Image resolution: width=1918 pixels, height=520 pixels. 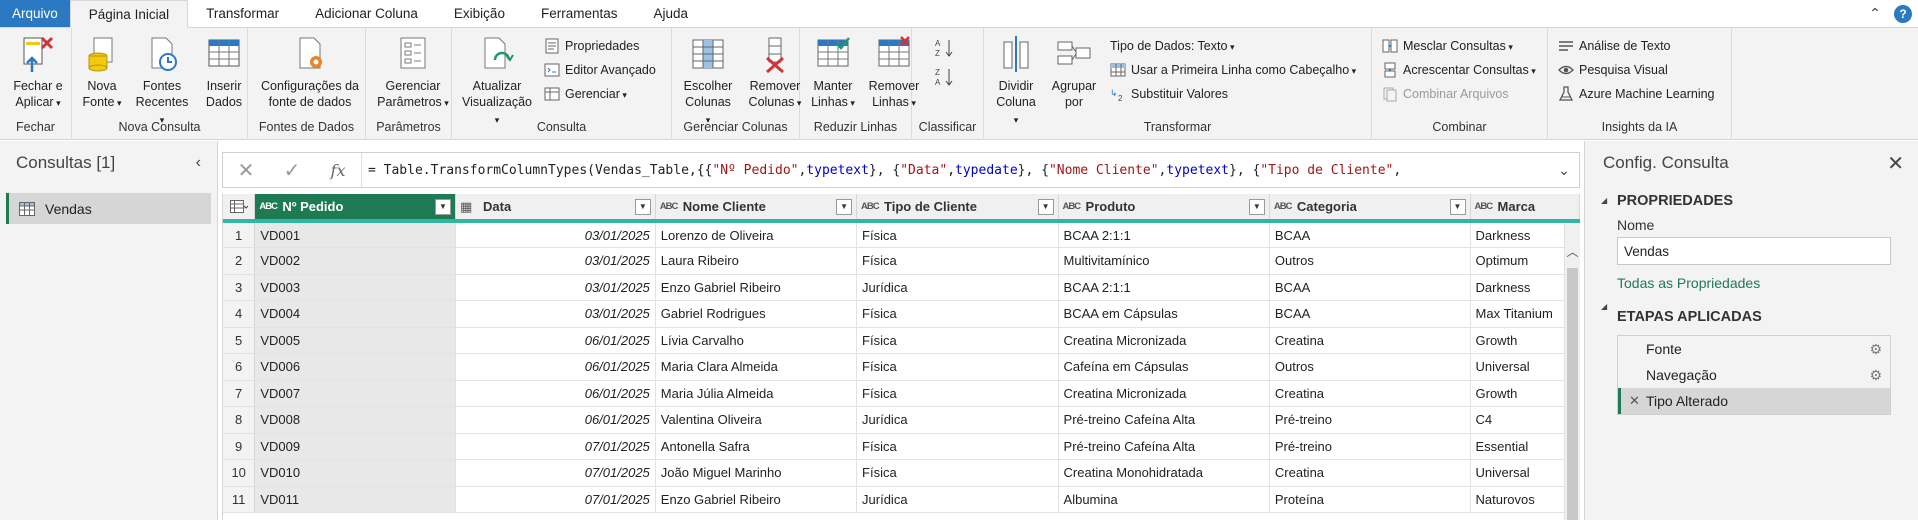 What do you see at coordinates (600, 45) in the screenshot?
I see `properties-button: Propriedades` at bounding box center [600, 45].